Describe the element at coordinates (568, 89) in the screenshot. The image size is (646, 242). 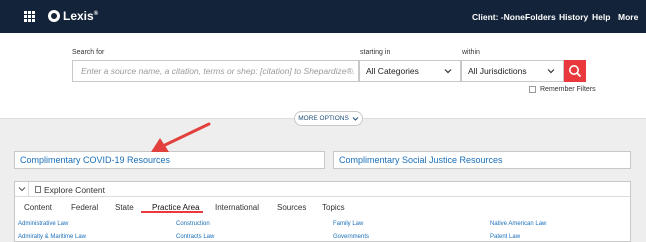
I see `remember-filters-label: Remember Filters` at that location.